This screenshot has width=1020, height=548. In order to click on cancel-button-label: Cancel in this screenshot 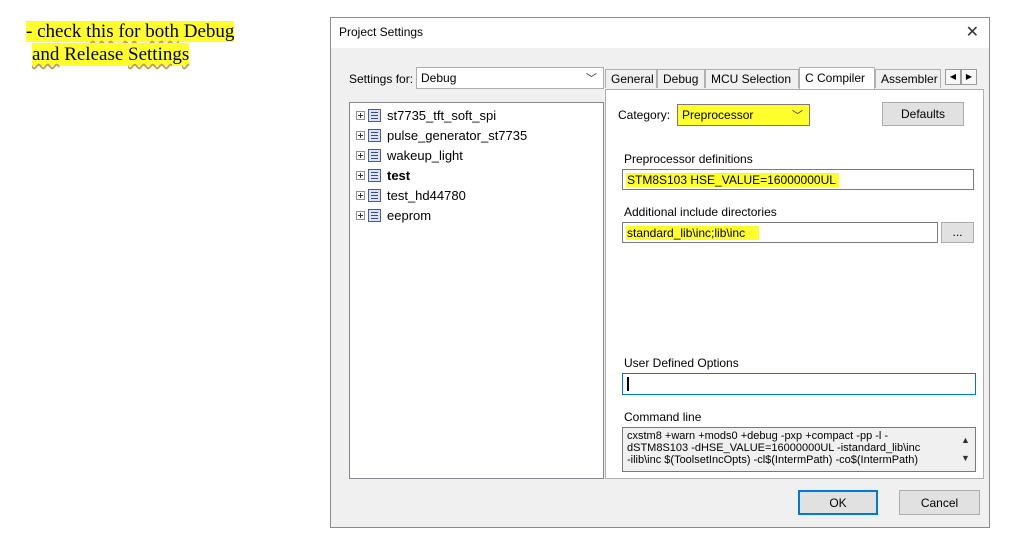, I will do `click(939, 503)`.